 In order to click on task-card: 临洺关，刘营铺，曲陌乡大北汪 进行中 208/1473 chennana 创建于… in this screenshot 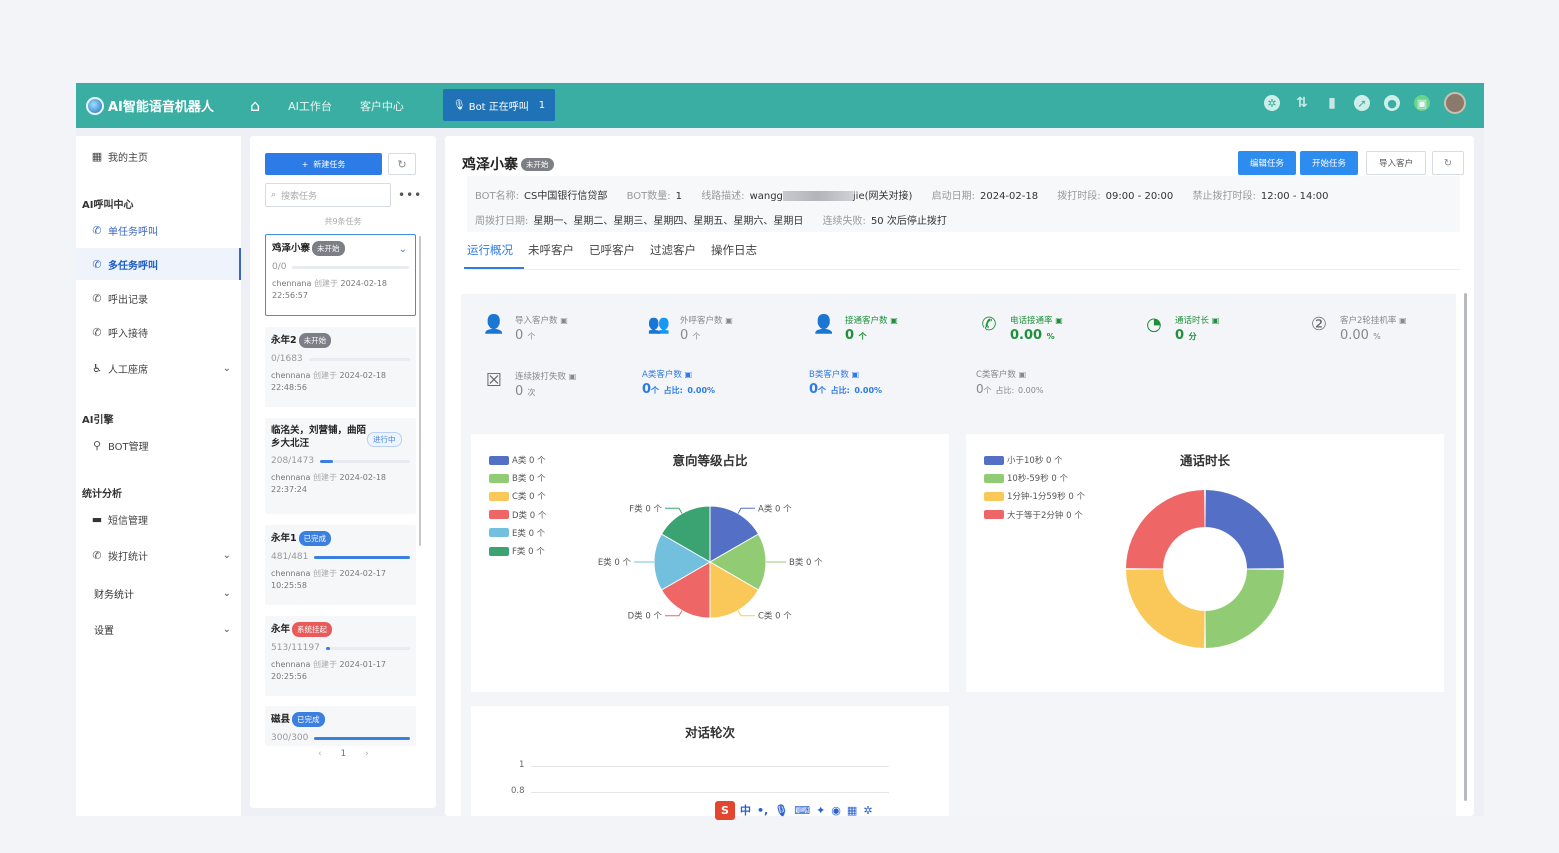, I will do `click(340, 466)`.